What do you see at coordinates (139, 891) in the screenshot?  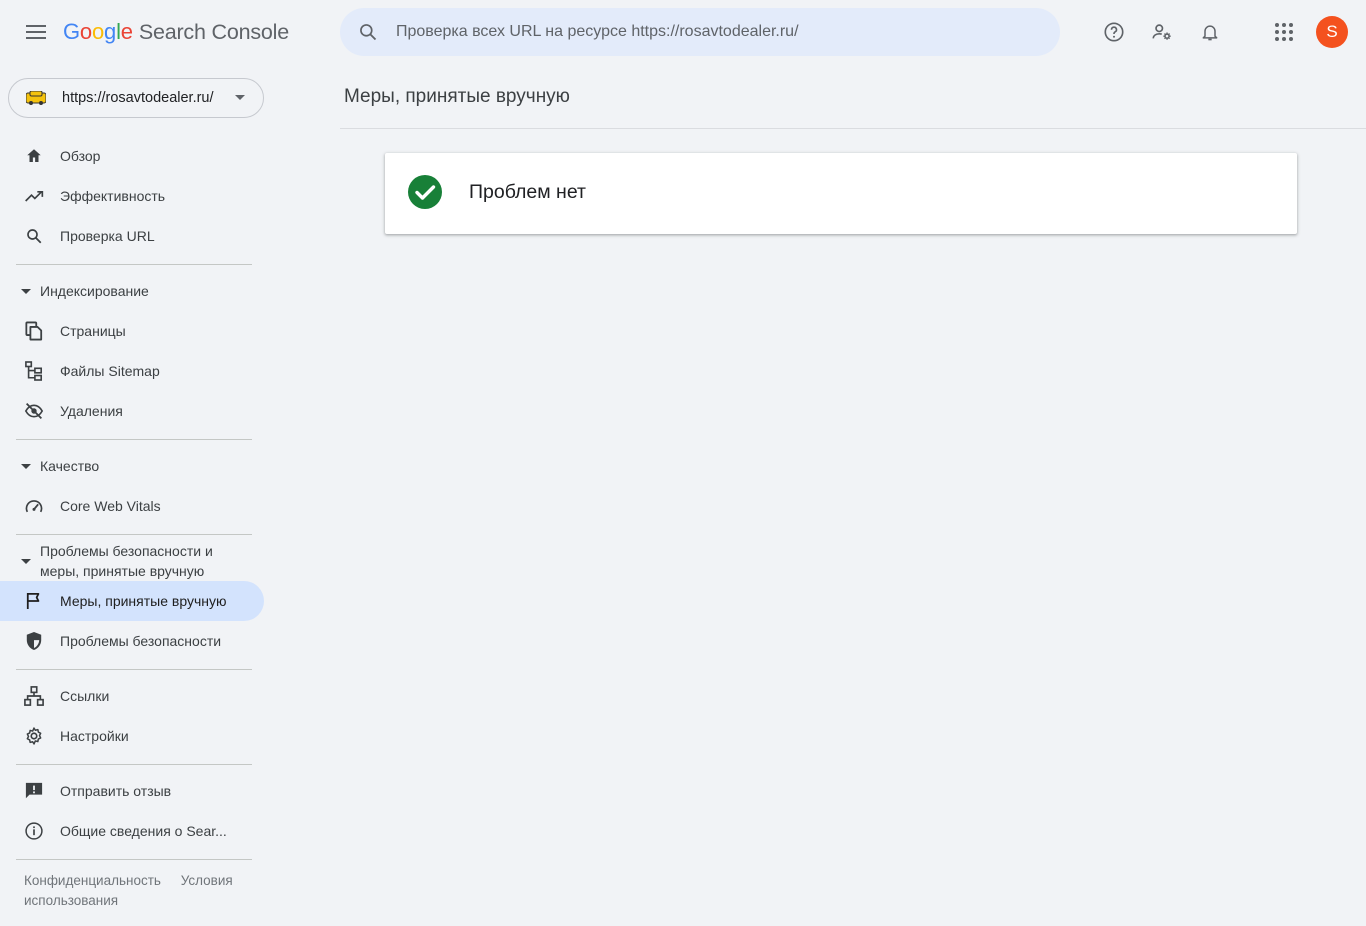 I see `footer-links: Конфиденциальность Условия использования` at bounding box center [139, 891].